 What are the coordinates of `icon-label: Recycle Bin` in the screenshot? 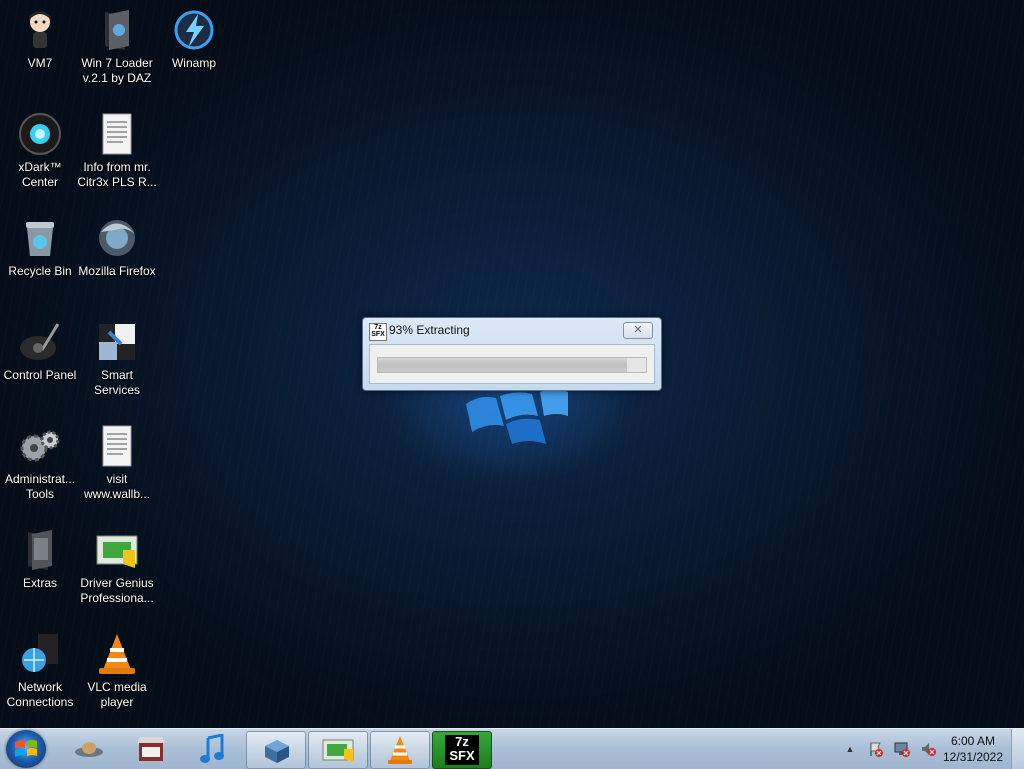 It's located at (40, 271).